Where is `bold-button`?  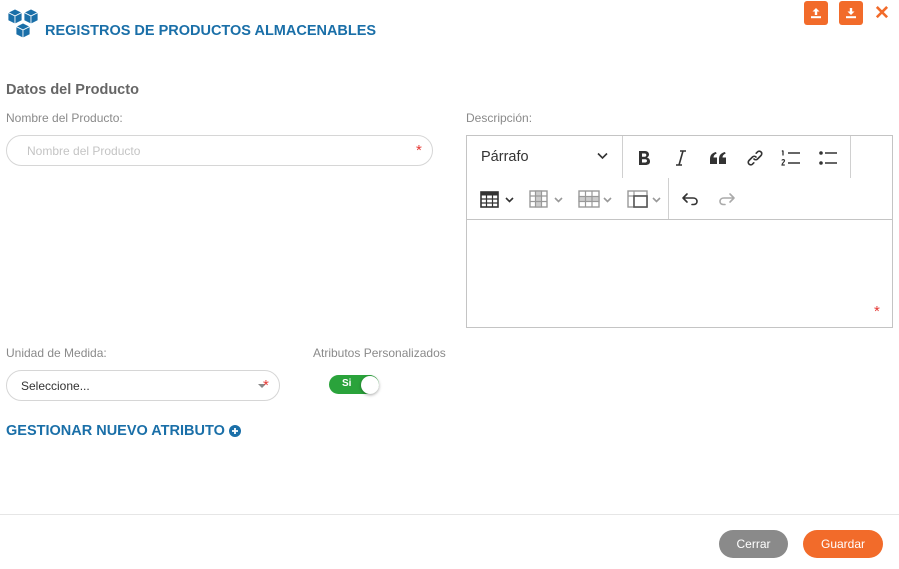
bold-button is located at coordinates (644, 158).